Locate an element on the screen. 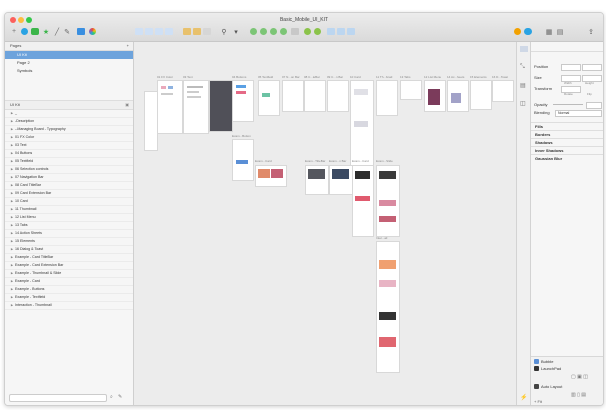  artboard-label: 04 Buttons is located at coordinates (239, 77).